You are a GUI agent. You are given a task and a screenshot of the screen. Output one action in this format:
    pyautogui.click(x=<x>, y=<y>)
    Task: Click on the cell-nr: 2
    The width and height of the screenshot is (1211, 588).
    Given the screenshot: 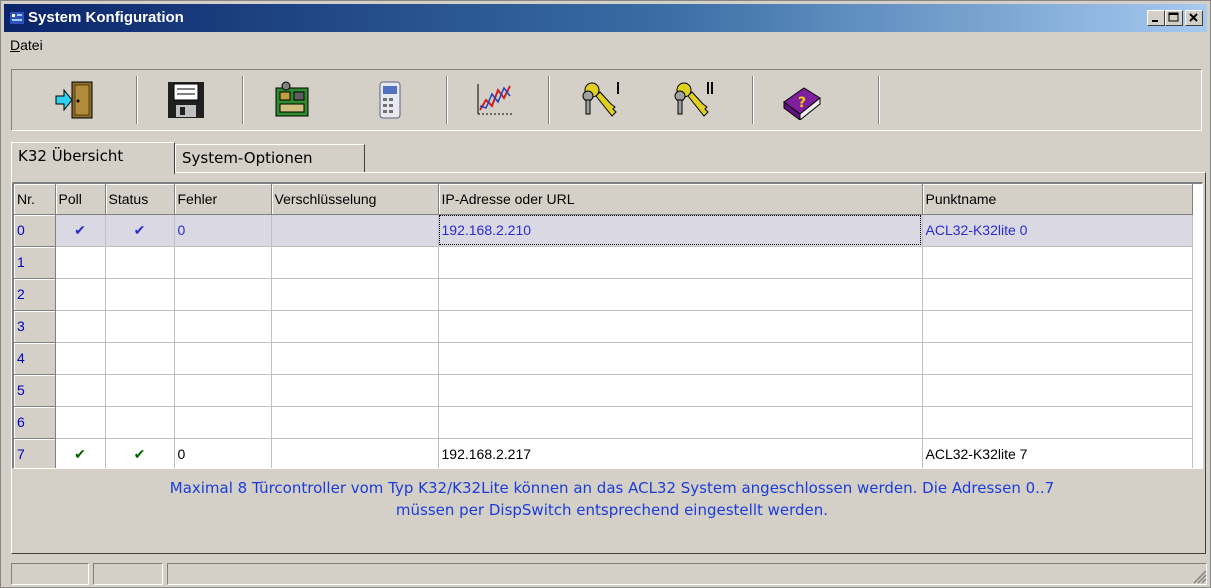 What is the action you would take?
    pyautogui.click(x=35, y=294)
    